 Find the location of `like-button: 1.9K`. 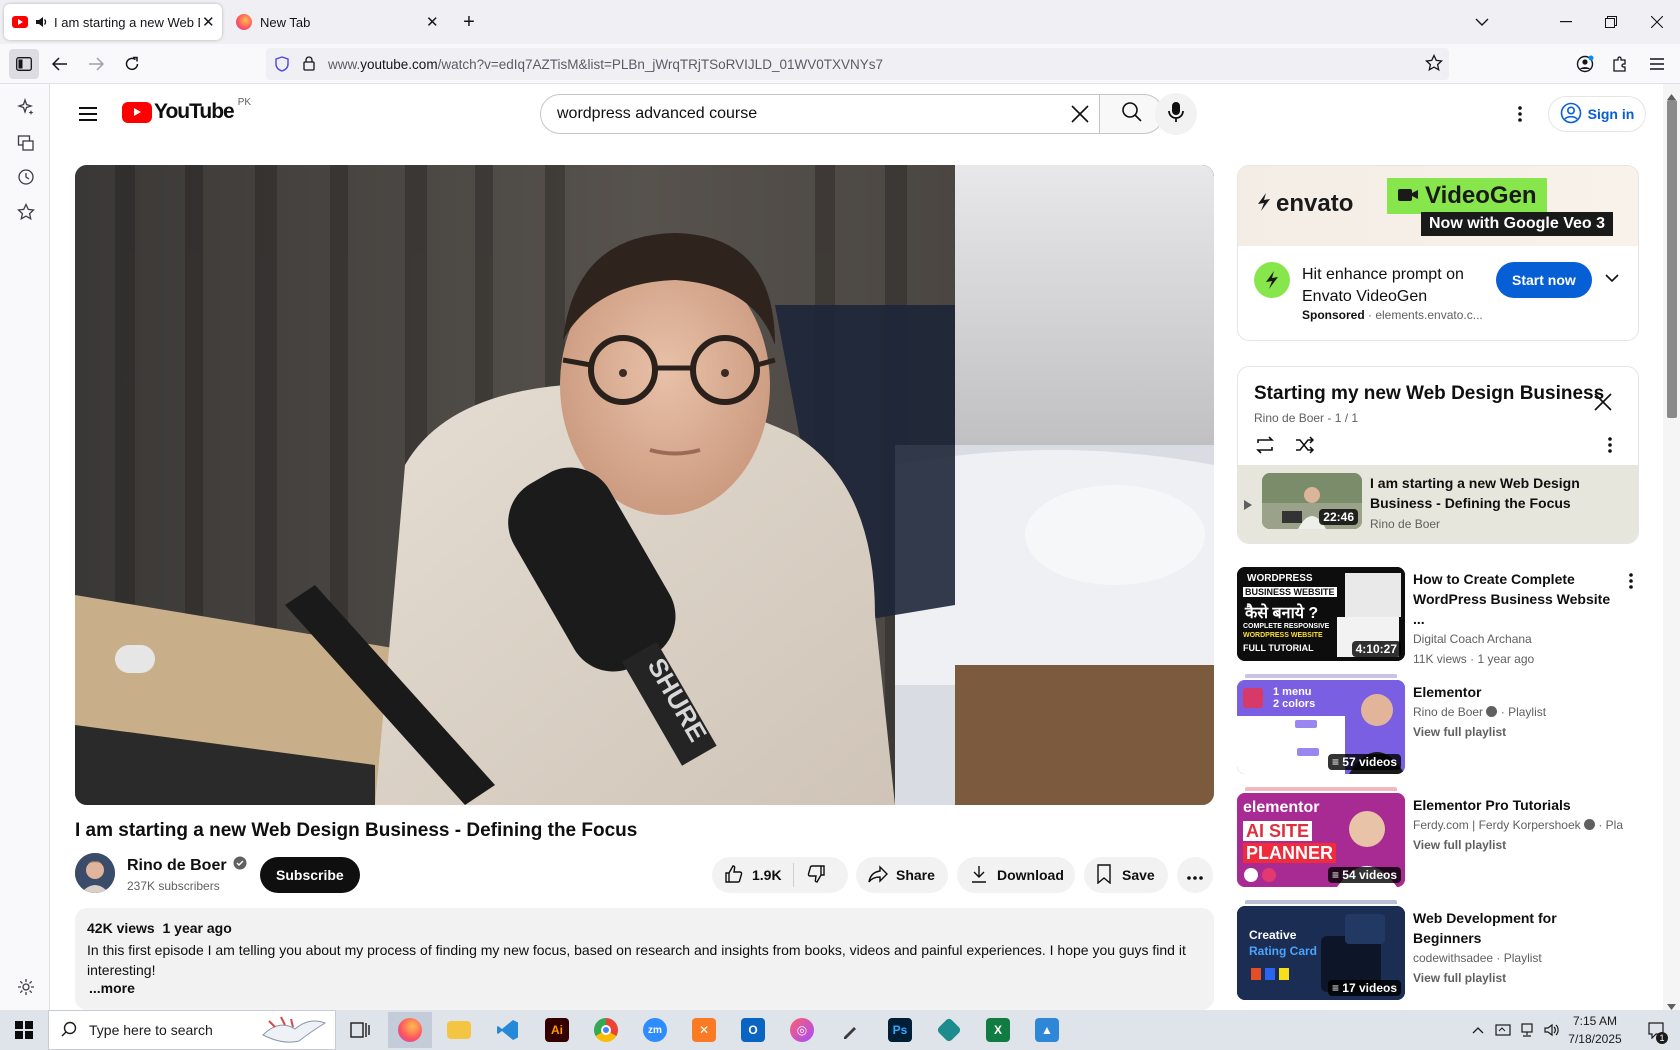

like-button: 1.9K is located at coordinates (753, 875).